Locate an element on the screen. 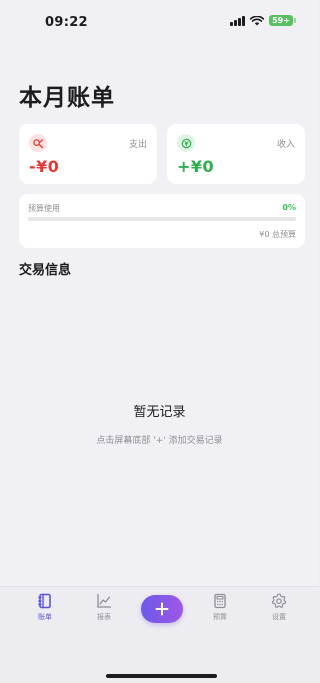 The height and width of the screenshot is (683, 320). tab-bills: 账单 is located at coordinates (45, 607).